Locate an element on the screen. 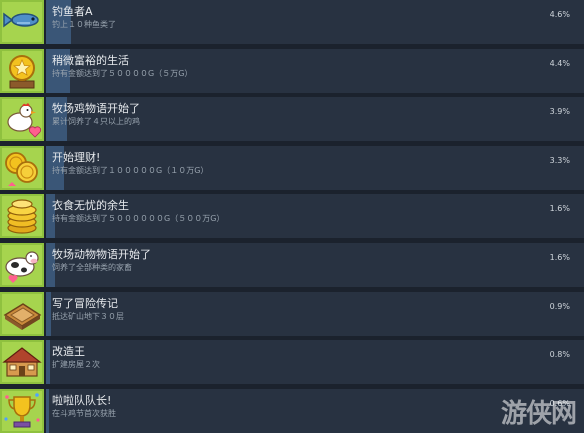 The height and width of the screenshot is (433, 584). achievement-bar: 牧场鸡物语开始了 累计饲养了４只以上的鸡 3.9% is located at coordinates (315, 119).